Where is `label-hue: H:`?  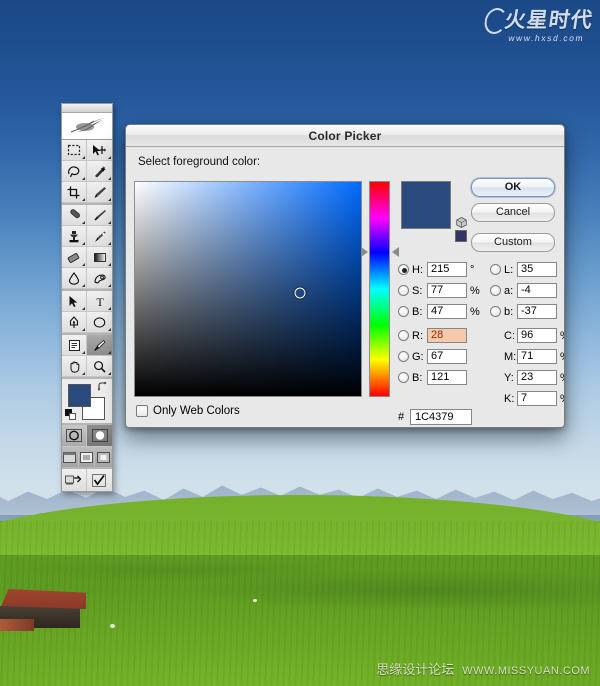 label-hue: H: is located at coordinates (417, 269).